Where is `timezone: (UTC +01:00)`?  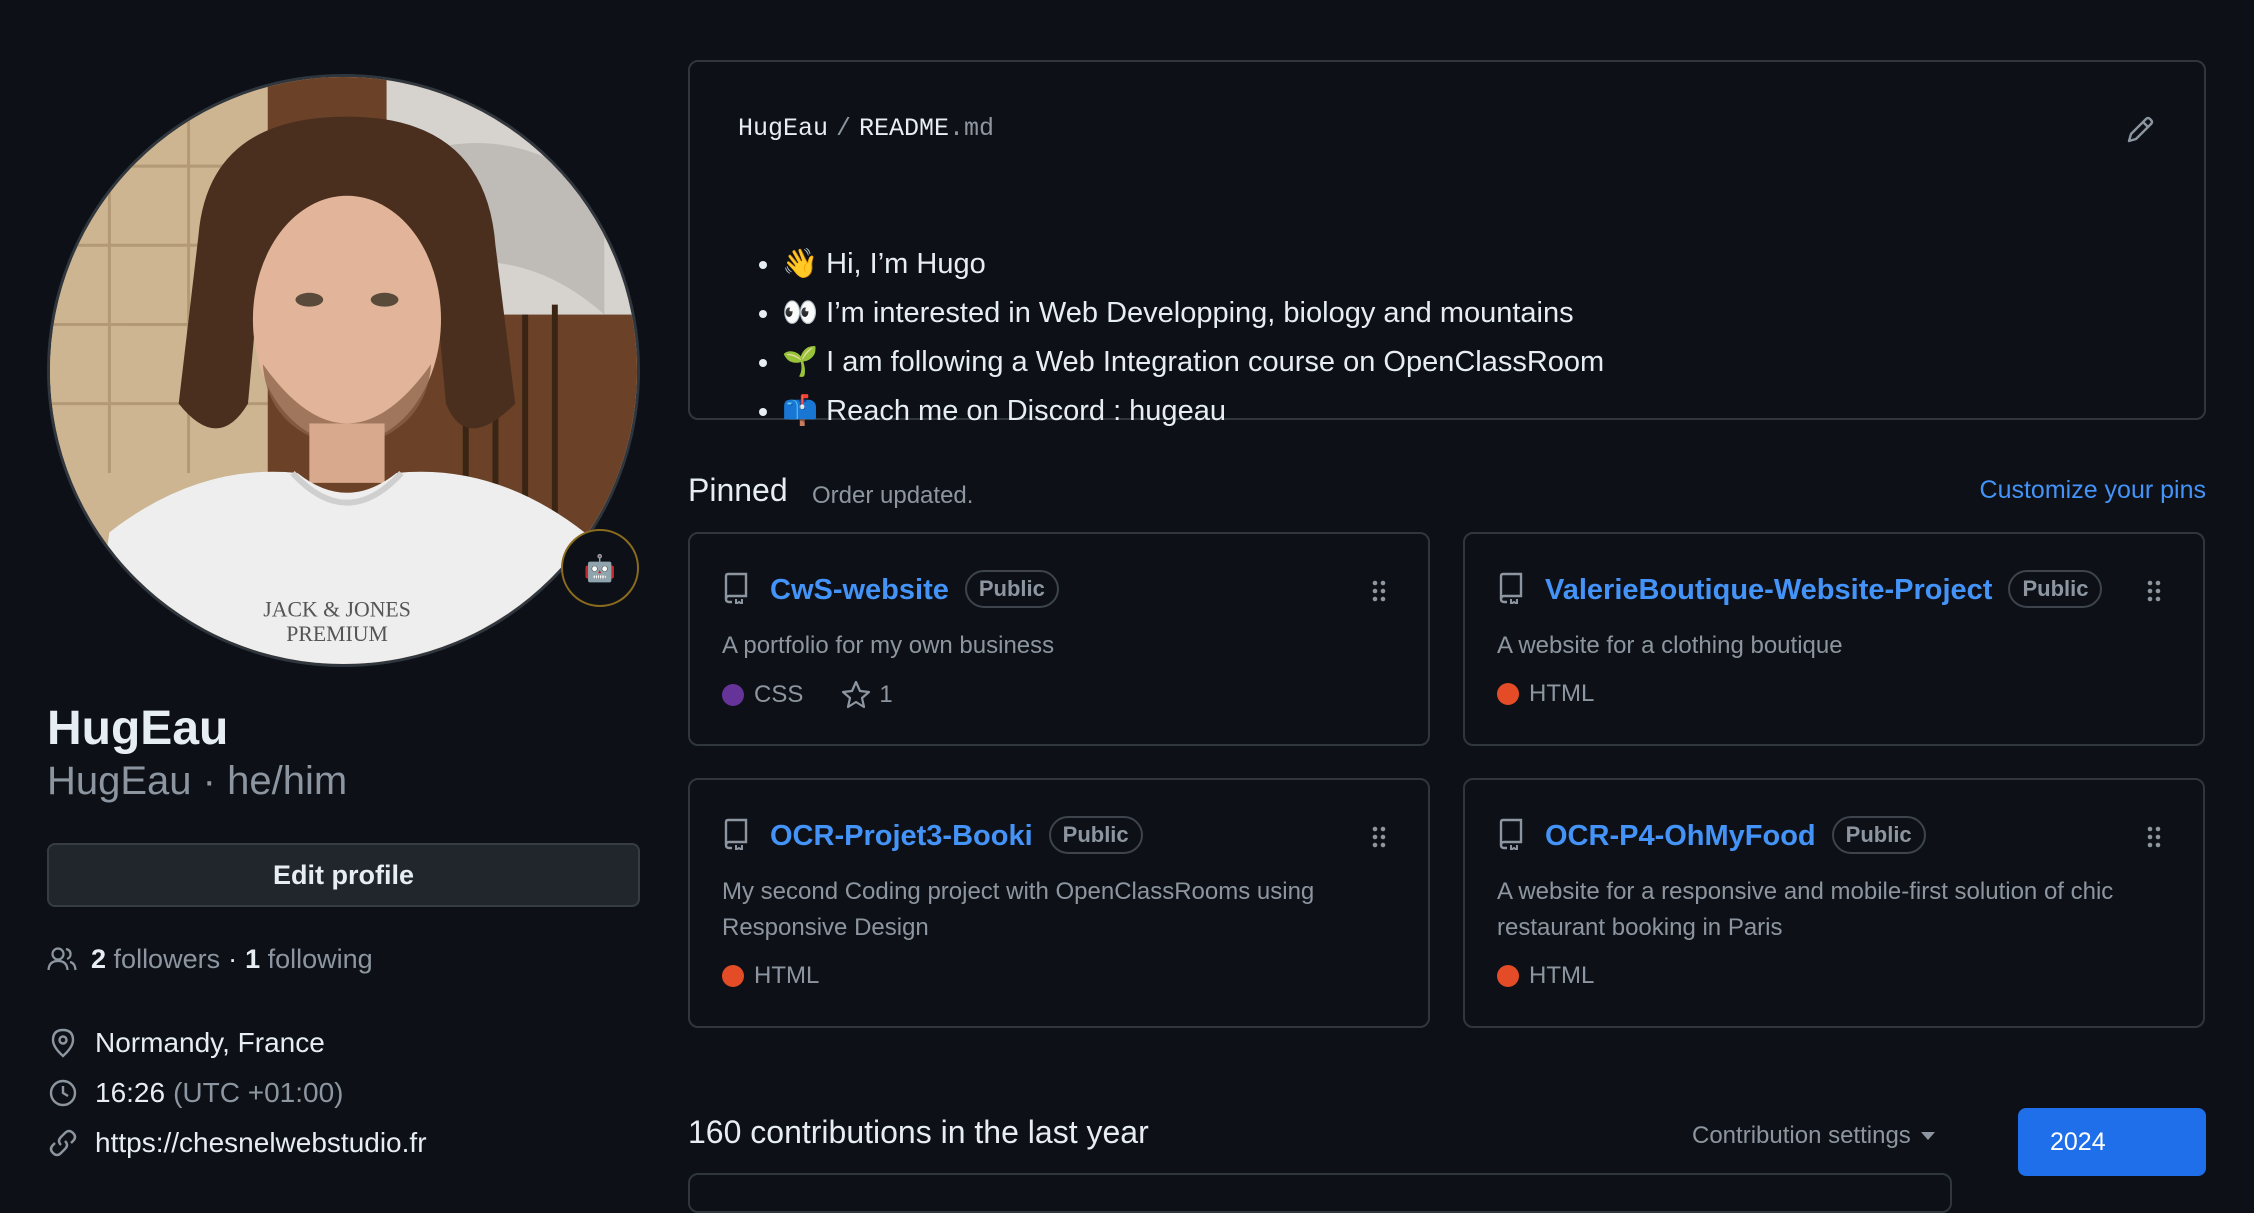
timezone: (UTC +01:00) is located at coordinates (258, 1092).